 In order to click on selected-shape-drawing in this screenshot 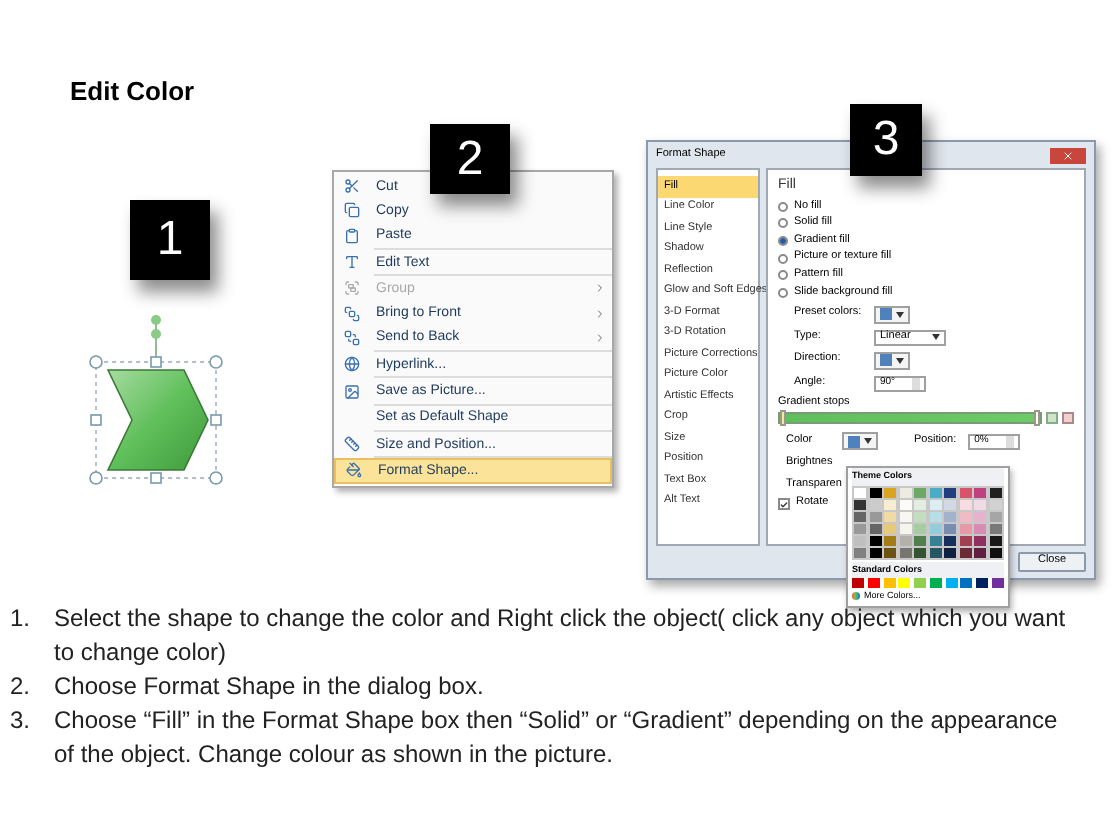, I will do `click(156, 400)`.